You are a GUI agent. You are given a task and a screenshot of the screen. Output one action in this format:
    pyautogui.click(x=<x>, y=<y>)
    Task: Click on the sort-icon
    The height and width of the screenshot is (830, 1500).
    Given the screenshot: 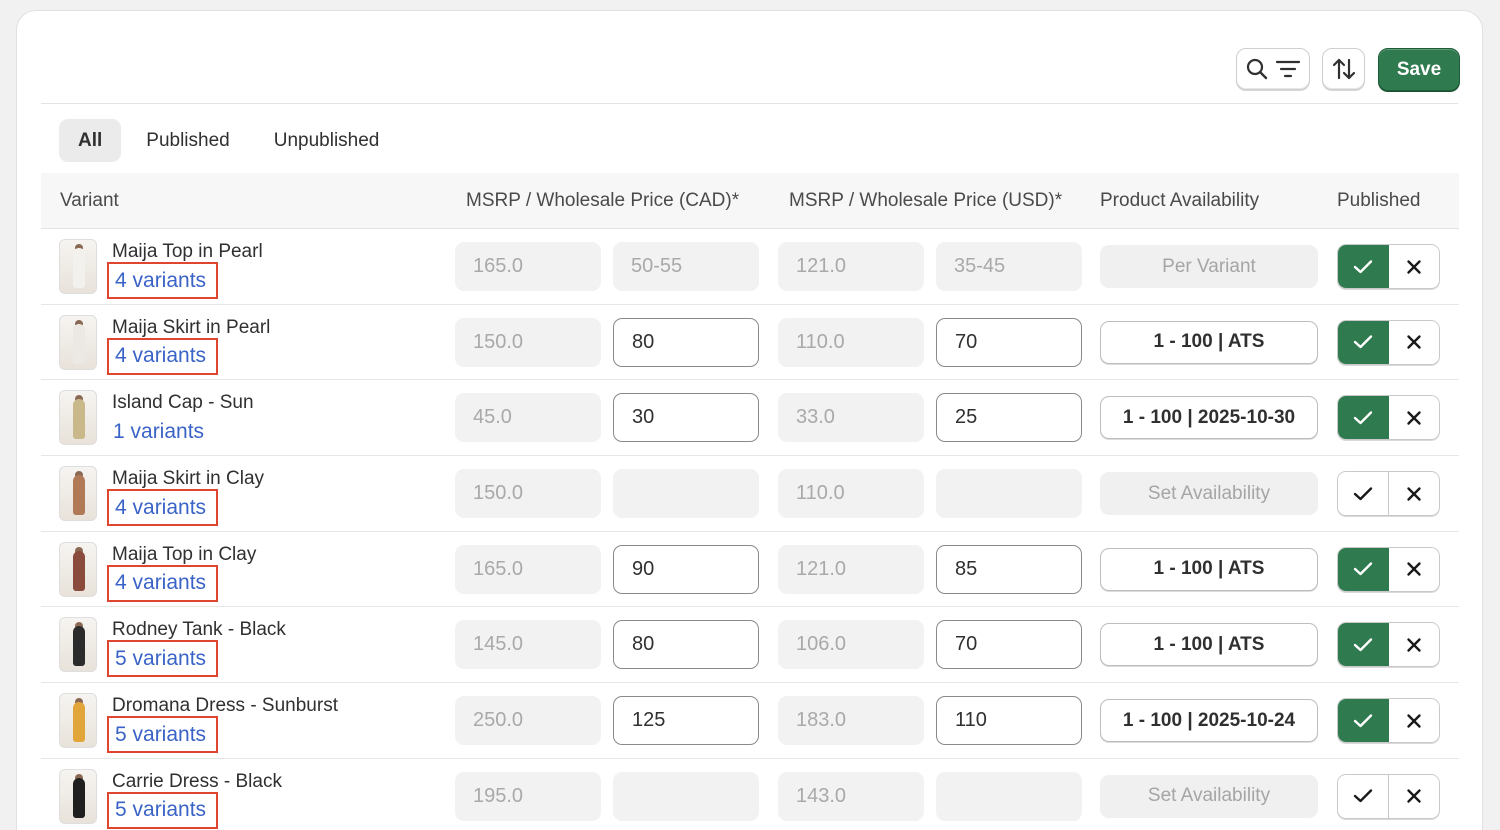 What is the action you would take?
    pyautogui.click(x=1343, y=69)
    